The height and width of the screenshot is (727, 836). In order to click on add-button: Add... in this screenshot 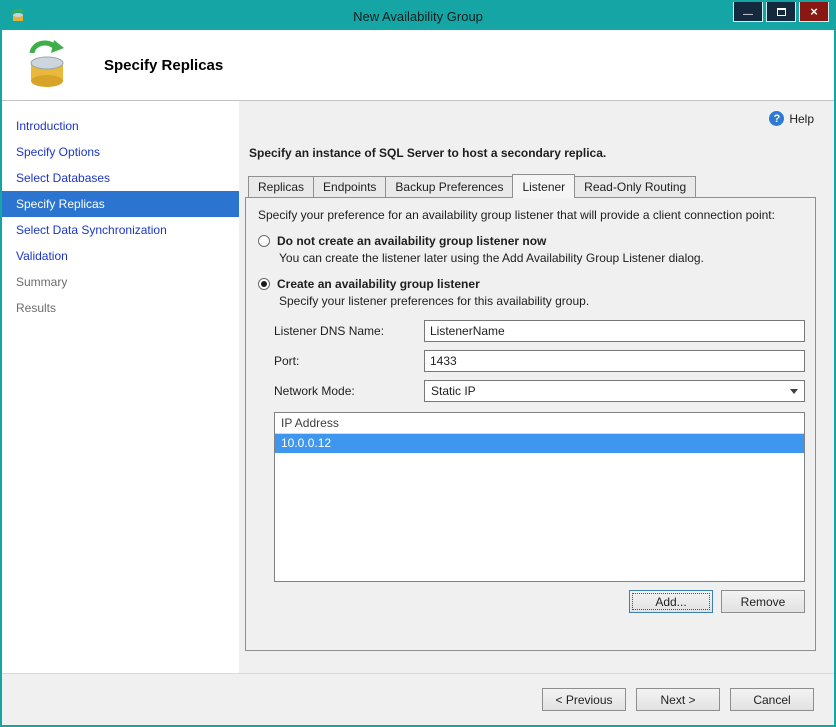, I will do `click(671, 601)`.